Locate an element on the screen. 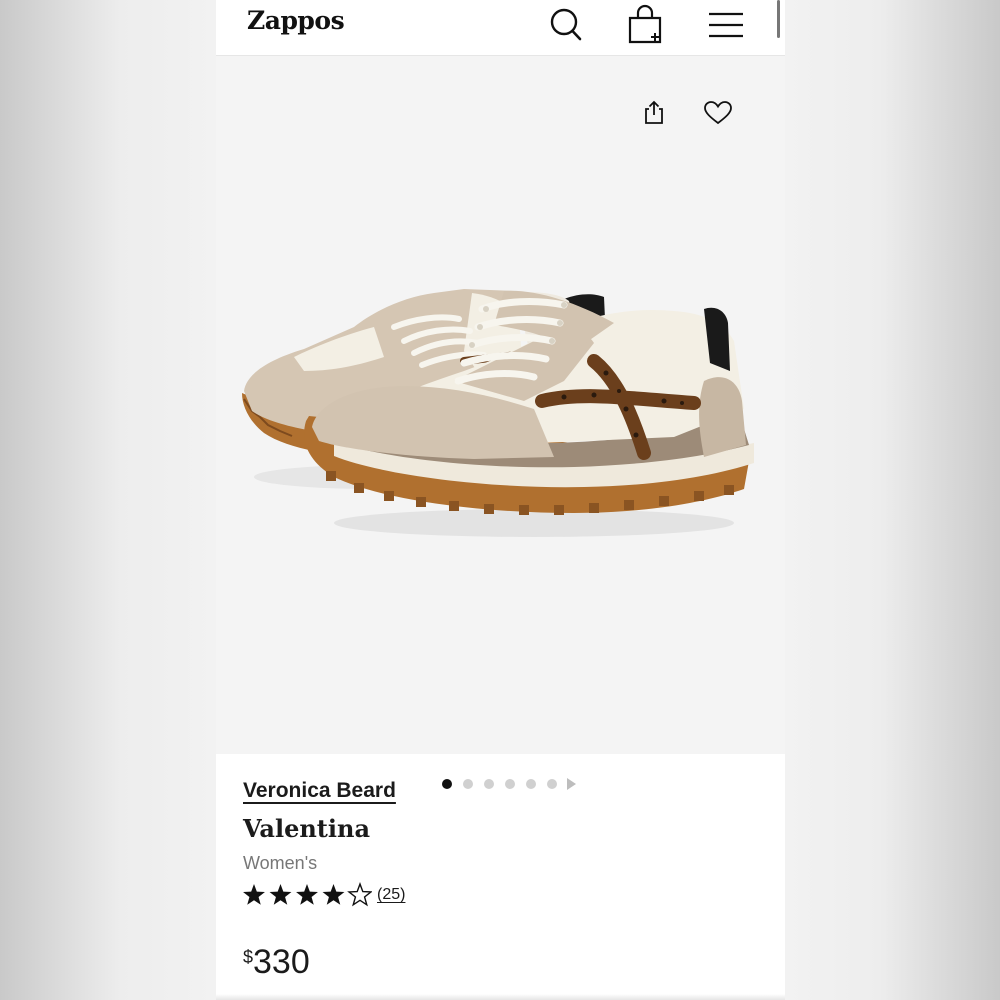 This screenshot has width=1000, height=1000. zappos-logo: Zappos is located at coordinates (296, 20).